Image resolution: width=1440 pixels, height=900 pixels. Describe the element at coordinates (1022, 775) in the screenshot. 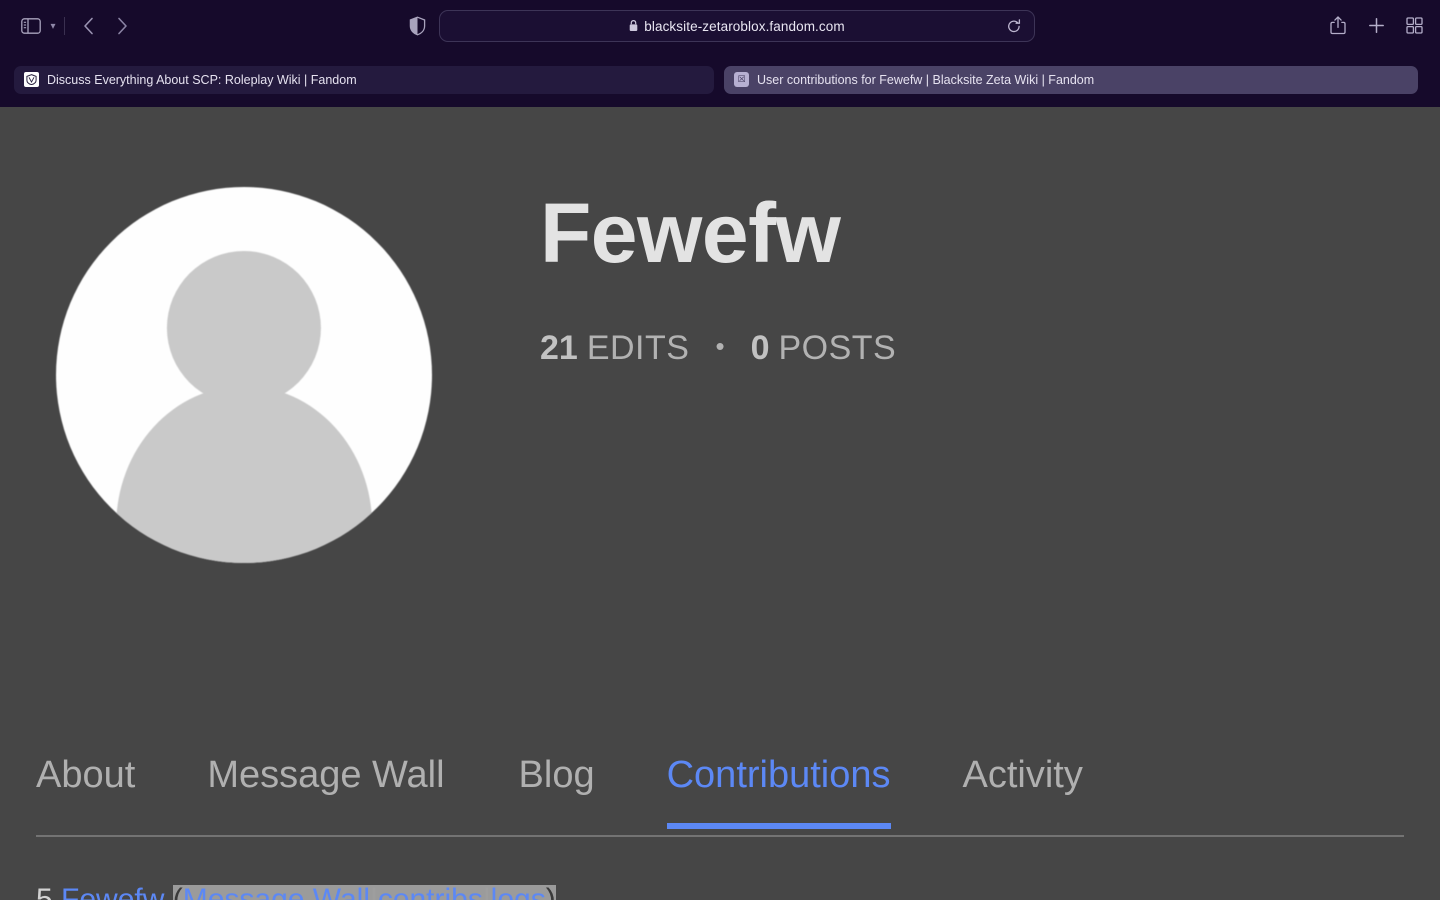

I see `tab-activity-label: Activity` at that location.